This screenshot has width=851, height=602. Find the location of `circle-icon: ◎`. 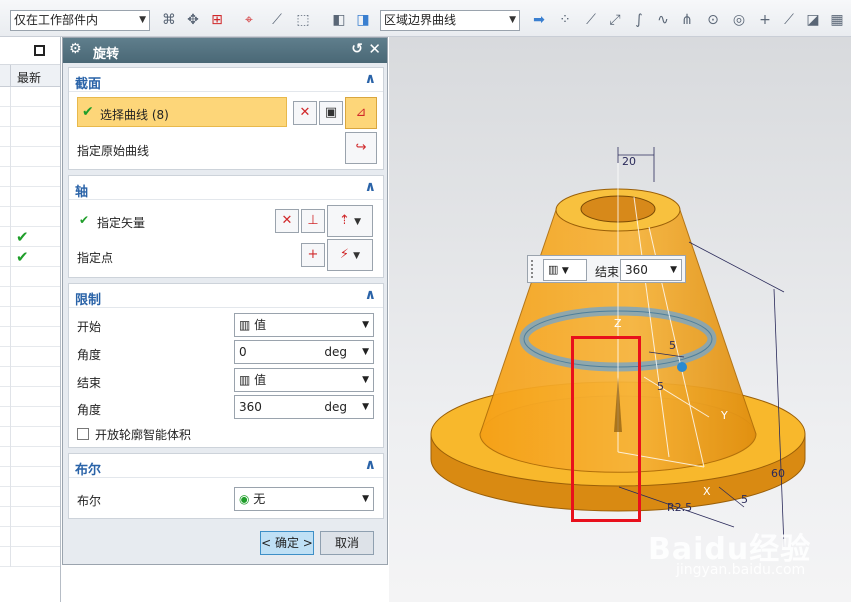

circle-icon: ◎ is located at coordinates (739, 20).